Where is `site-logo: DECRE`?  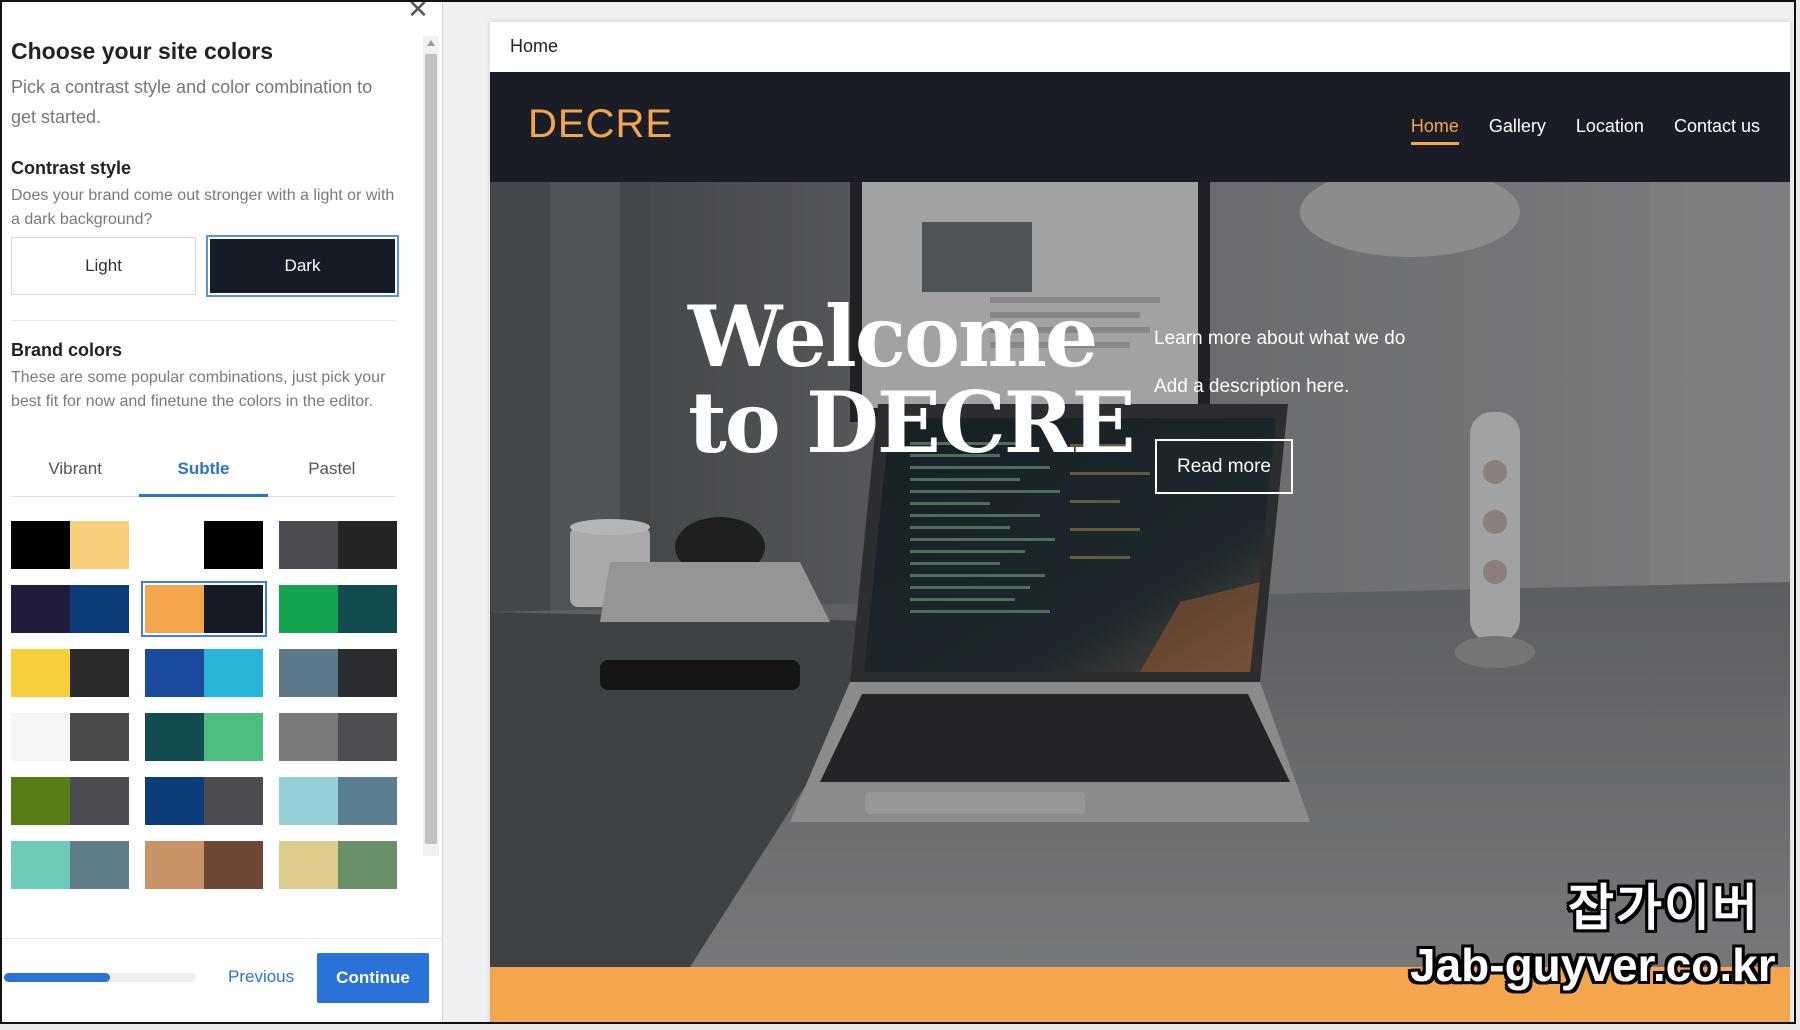 site-logo: DECRE is located at coordinates (600, 124).